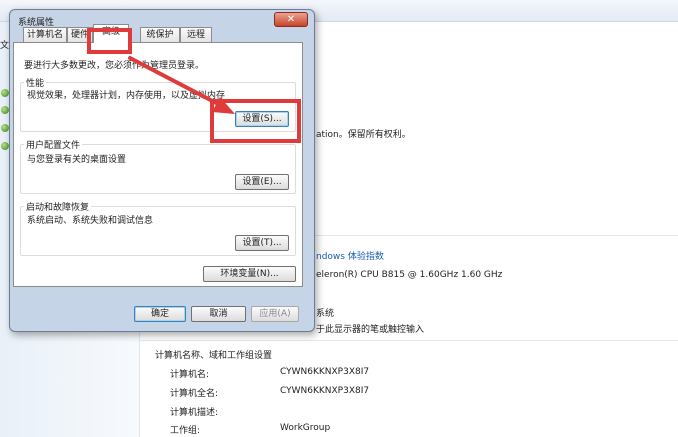  I want to click on cancel-button: 取消, so click(218, 314).